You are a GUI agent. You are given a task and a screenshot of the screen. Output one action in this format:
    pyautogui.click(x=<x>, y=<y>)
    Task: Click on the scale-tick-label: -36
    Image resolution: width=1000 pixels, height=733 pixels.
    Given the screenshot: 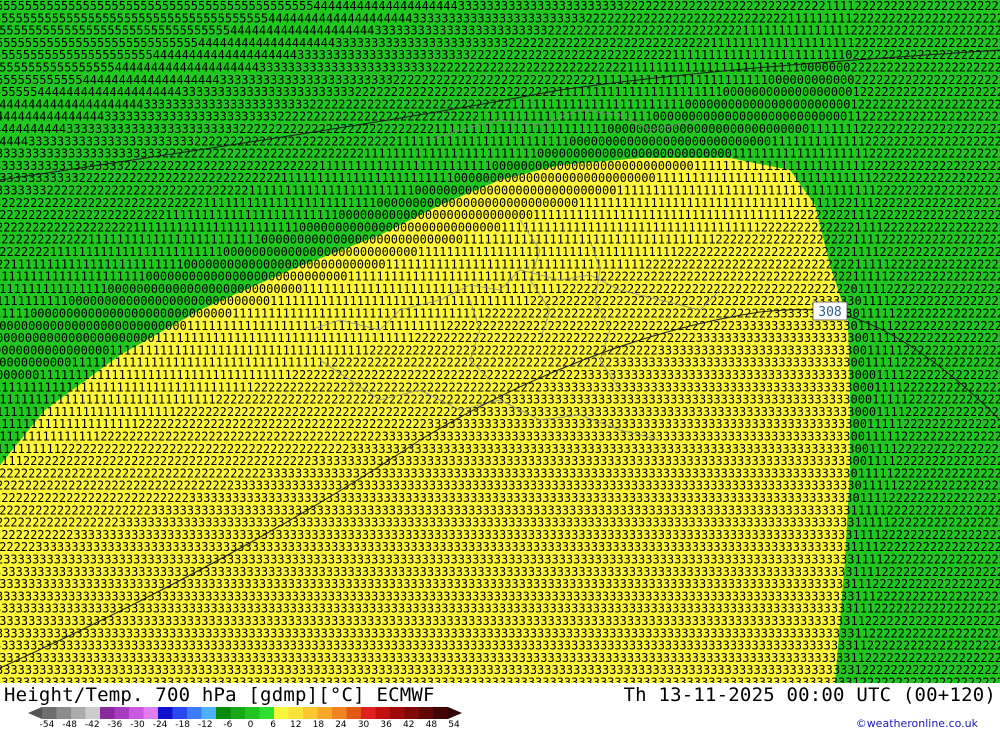 What is the action you would take?
    pyautogui.click(x=115, y=725)
    